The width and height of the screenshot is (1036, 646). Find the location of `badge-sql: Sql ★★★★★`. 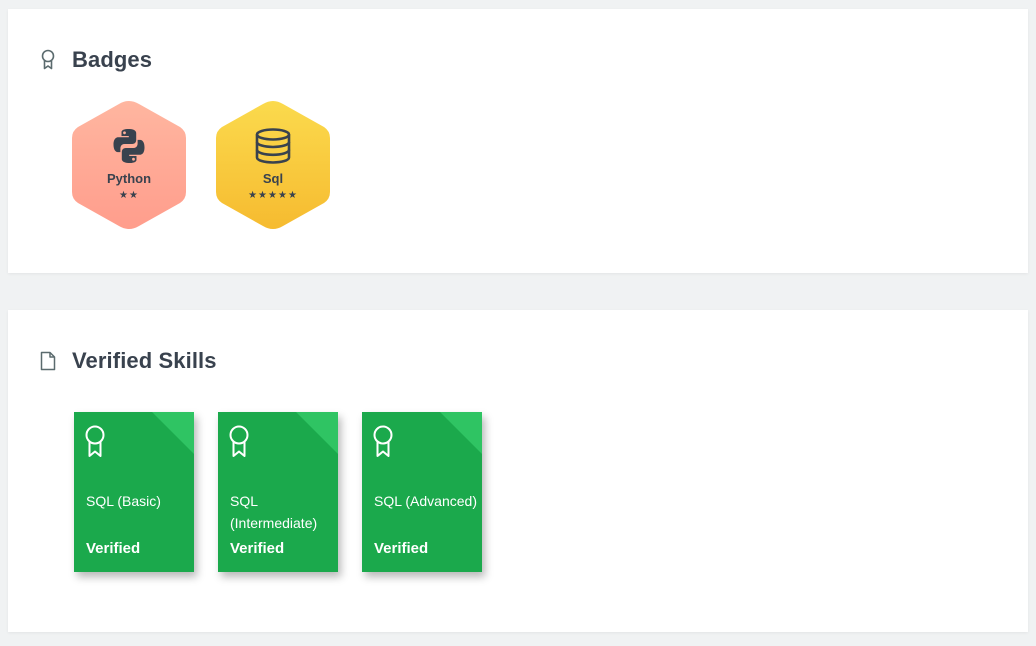

badge-sql: Sql ★★★★★ is located at coordinates (273, 165).